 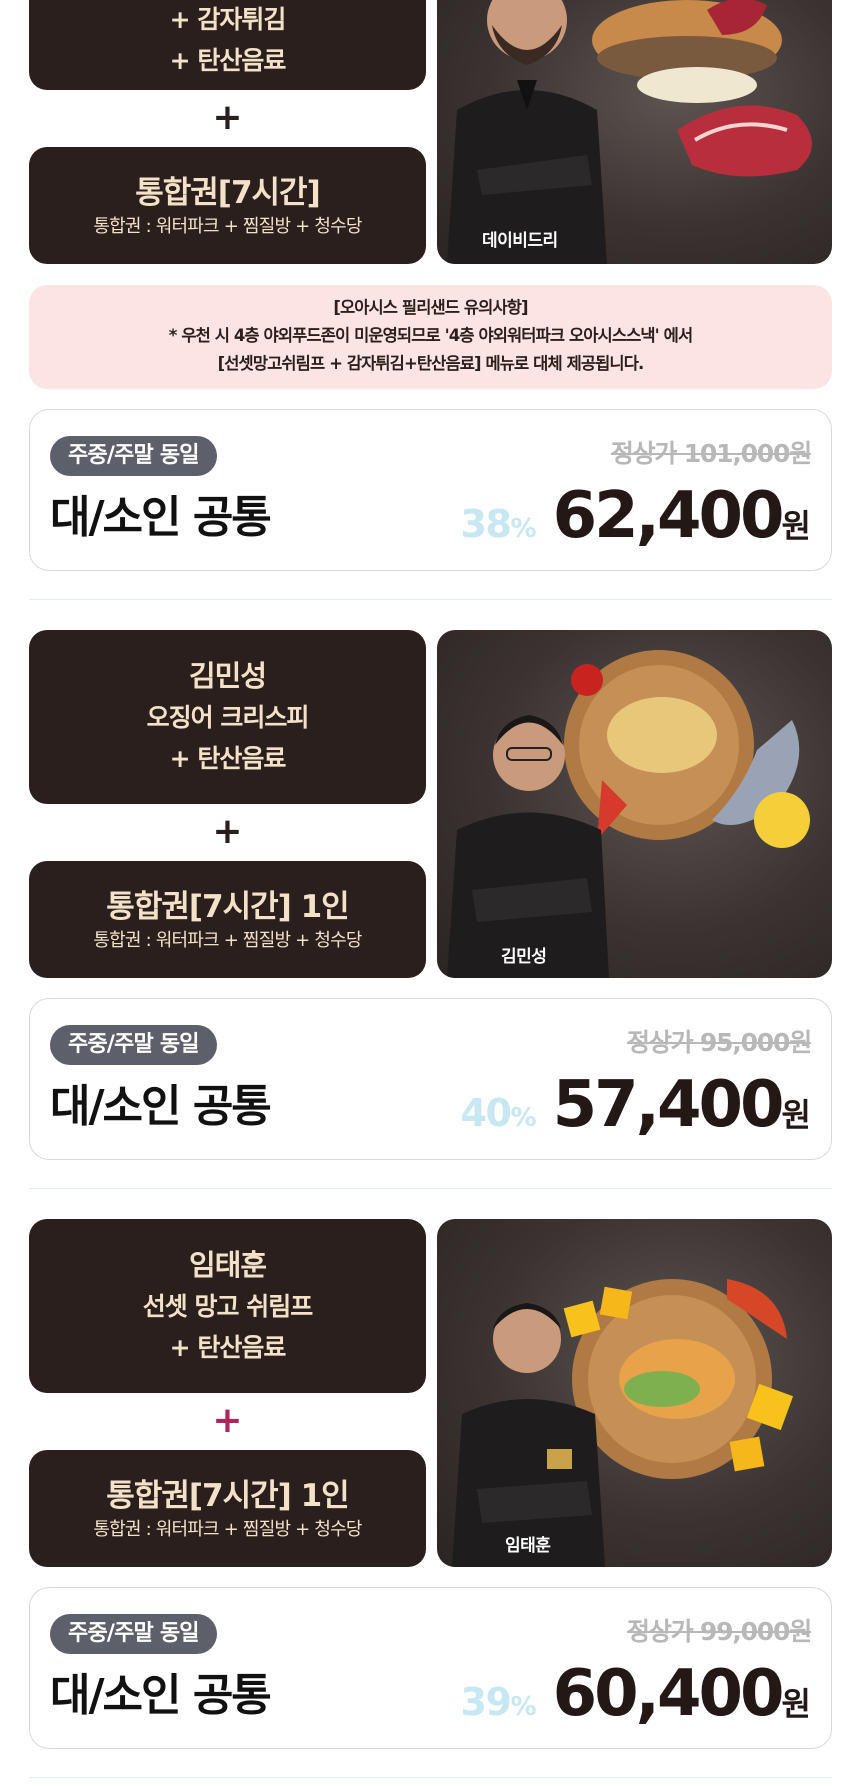 I want to click on discount-number: 38, so click(x=486, y=524).